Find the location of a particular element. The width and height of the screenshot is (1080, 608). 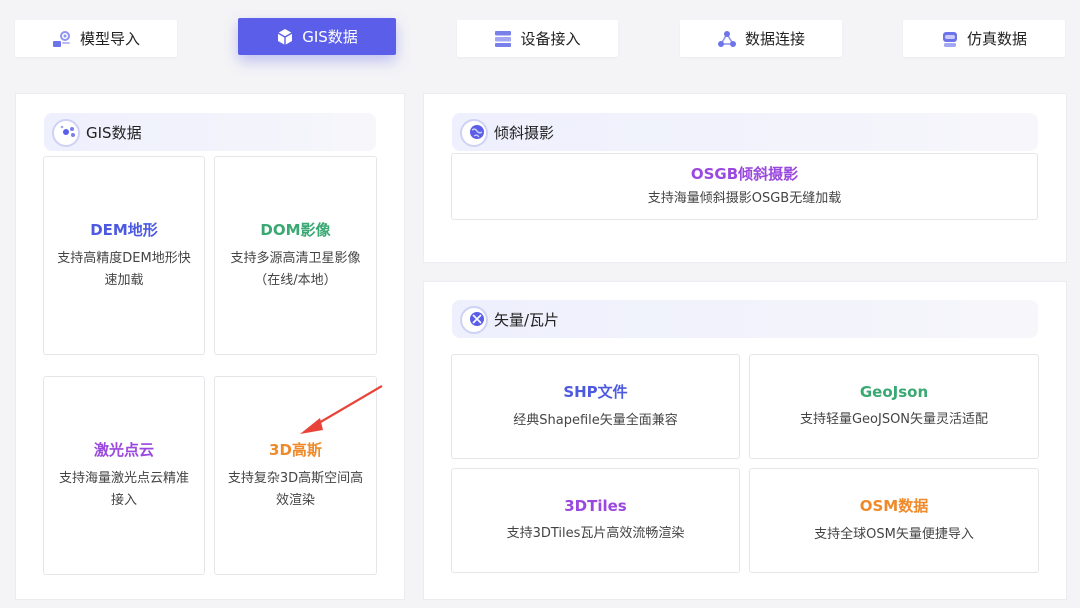

card-dom-imagery: DOM影像 支持多源高清卫星影像（在线/本地） is located at coordinates (295, 255).